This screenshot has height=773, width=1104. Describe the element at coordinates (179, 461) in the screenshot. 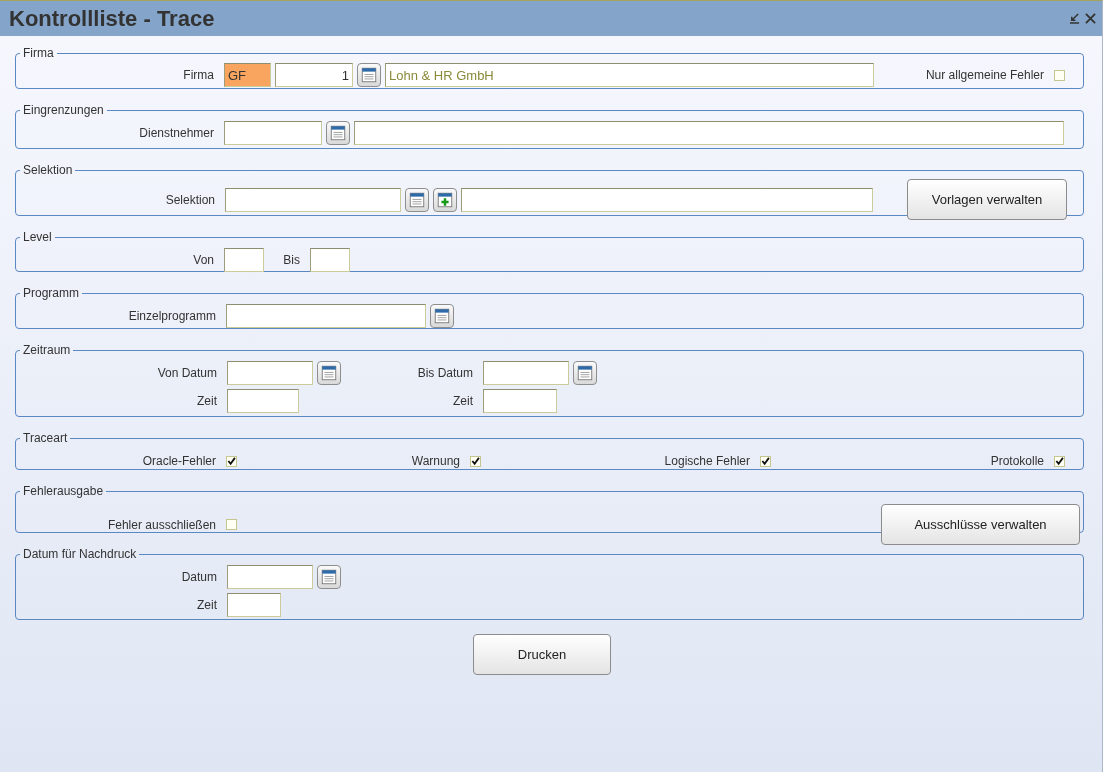

I see `field-label: Oracle-Fehler` at that location.